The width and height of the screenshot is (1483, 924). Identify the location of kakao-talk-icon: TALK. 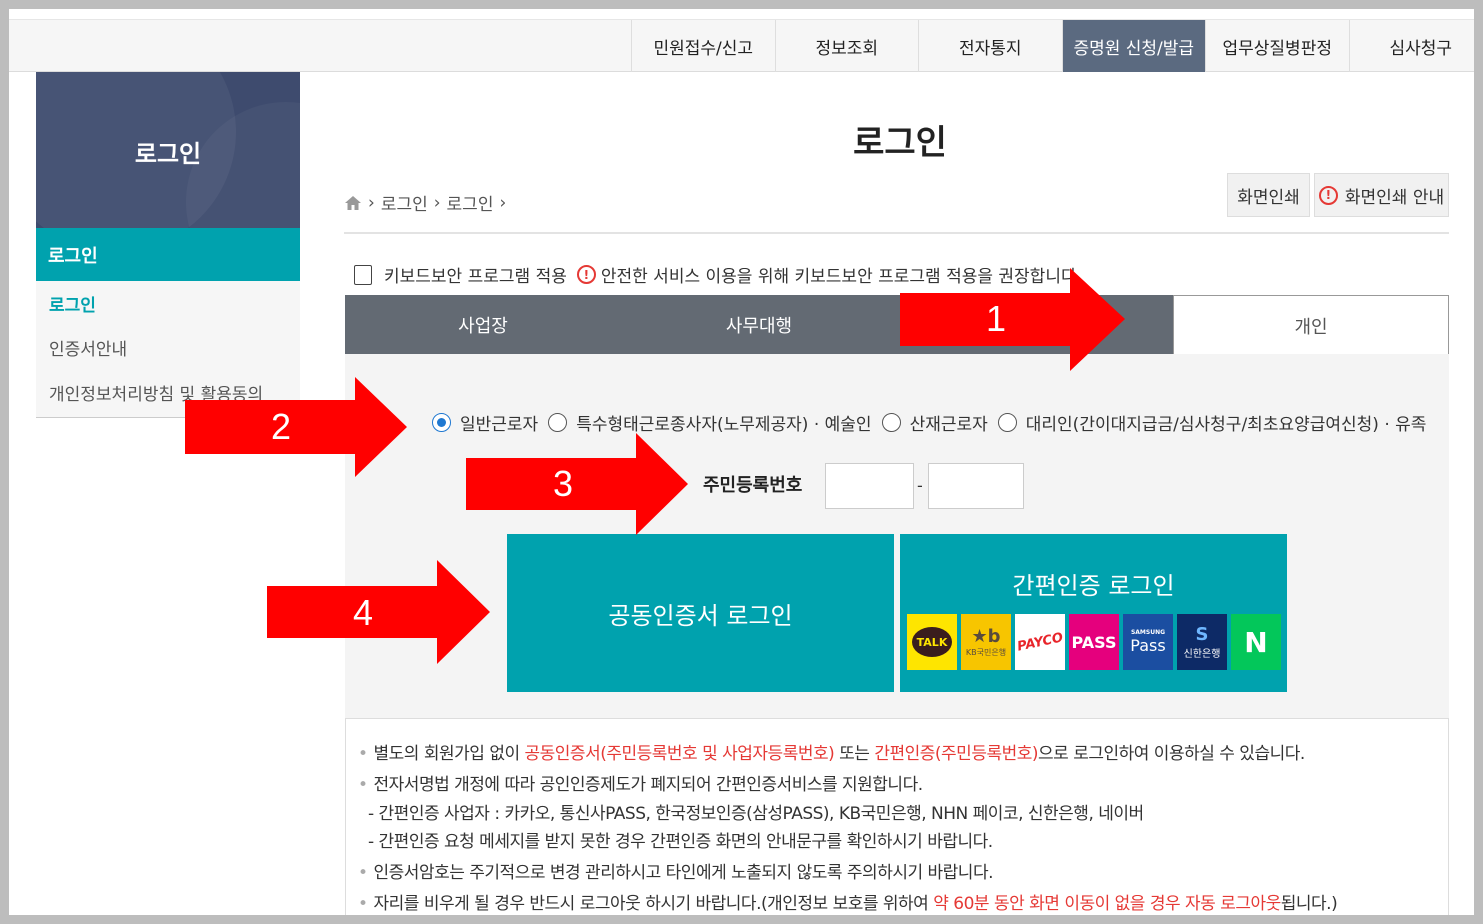
(932, 642).